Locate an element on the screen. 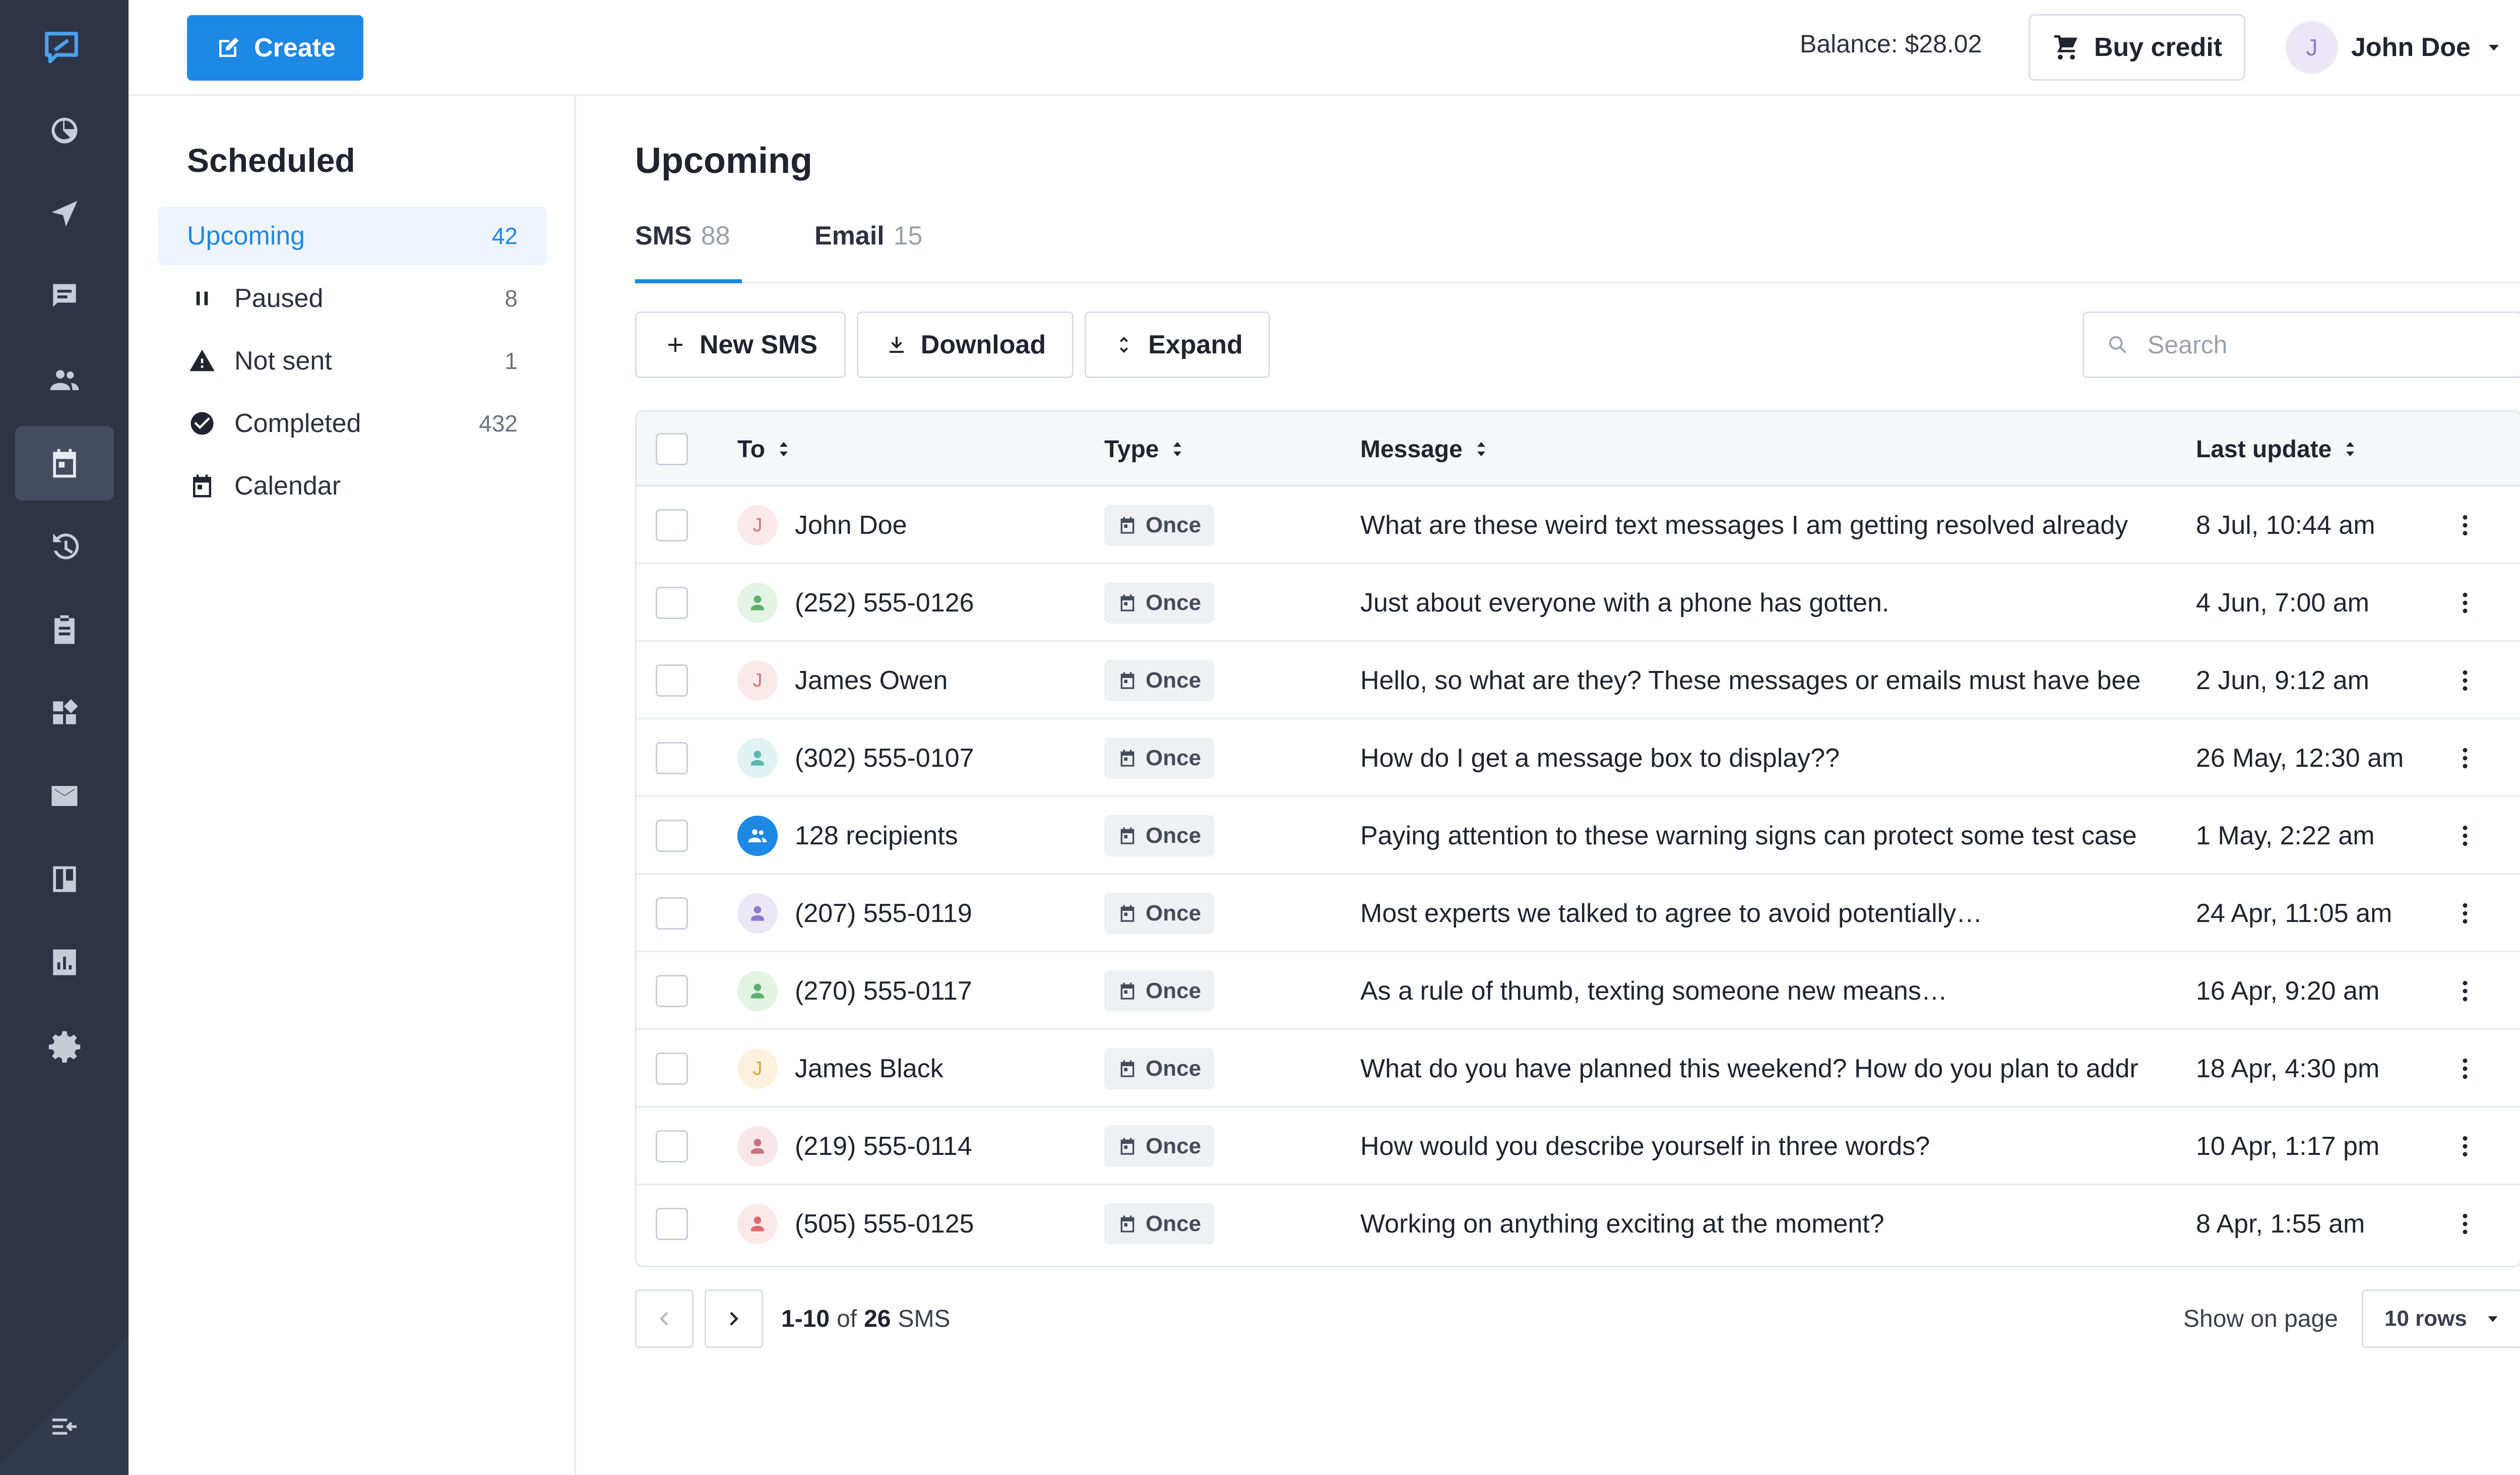 The height and width of the screenshot is (1475, 2520). group-icon is located at coordinates (758, 836).